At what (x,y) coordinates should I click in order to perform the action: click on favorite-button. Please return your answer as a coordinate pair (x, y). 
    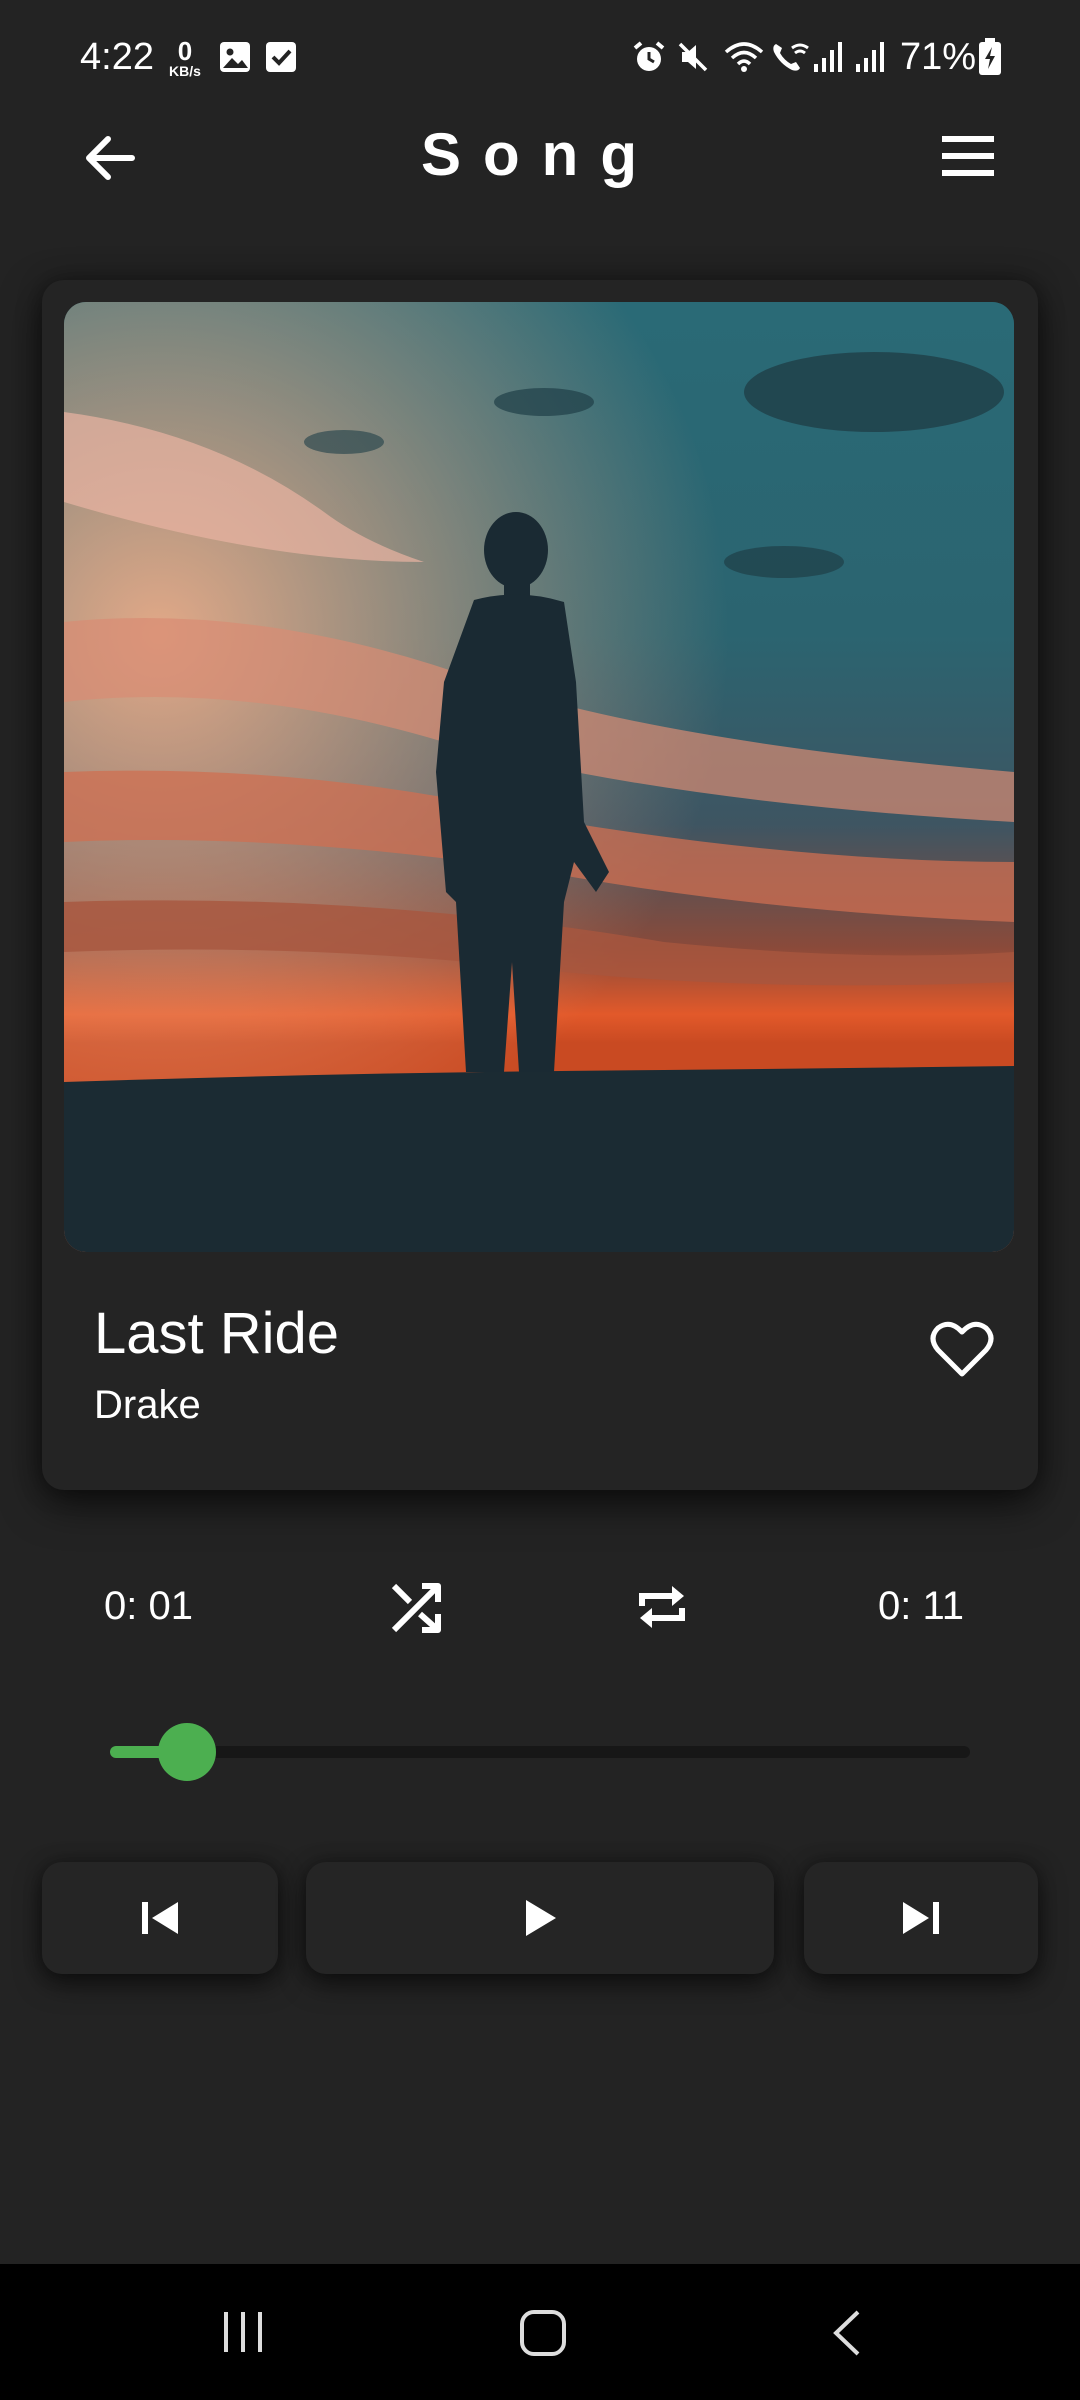
    Looking at the image, I should click on (962, 1350).